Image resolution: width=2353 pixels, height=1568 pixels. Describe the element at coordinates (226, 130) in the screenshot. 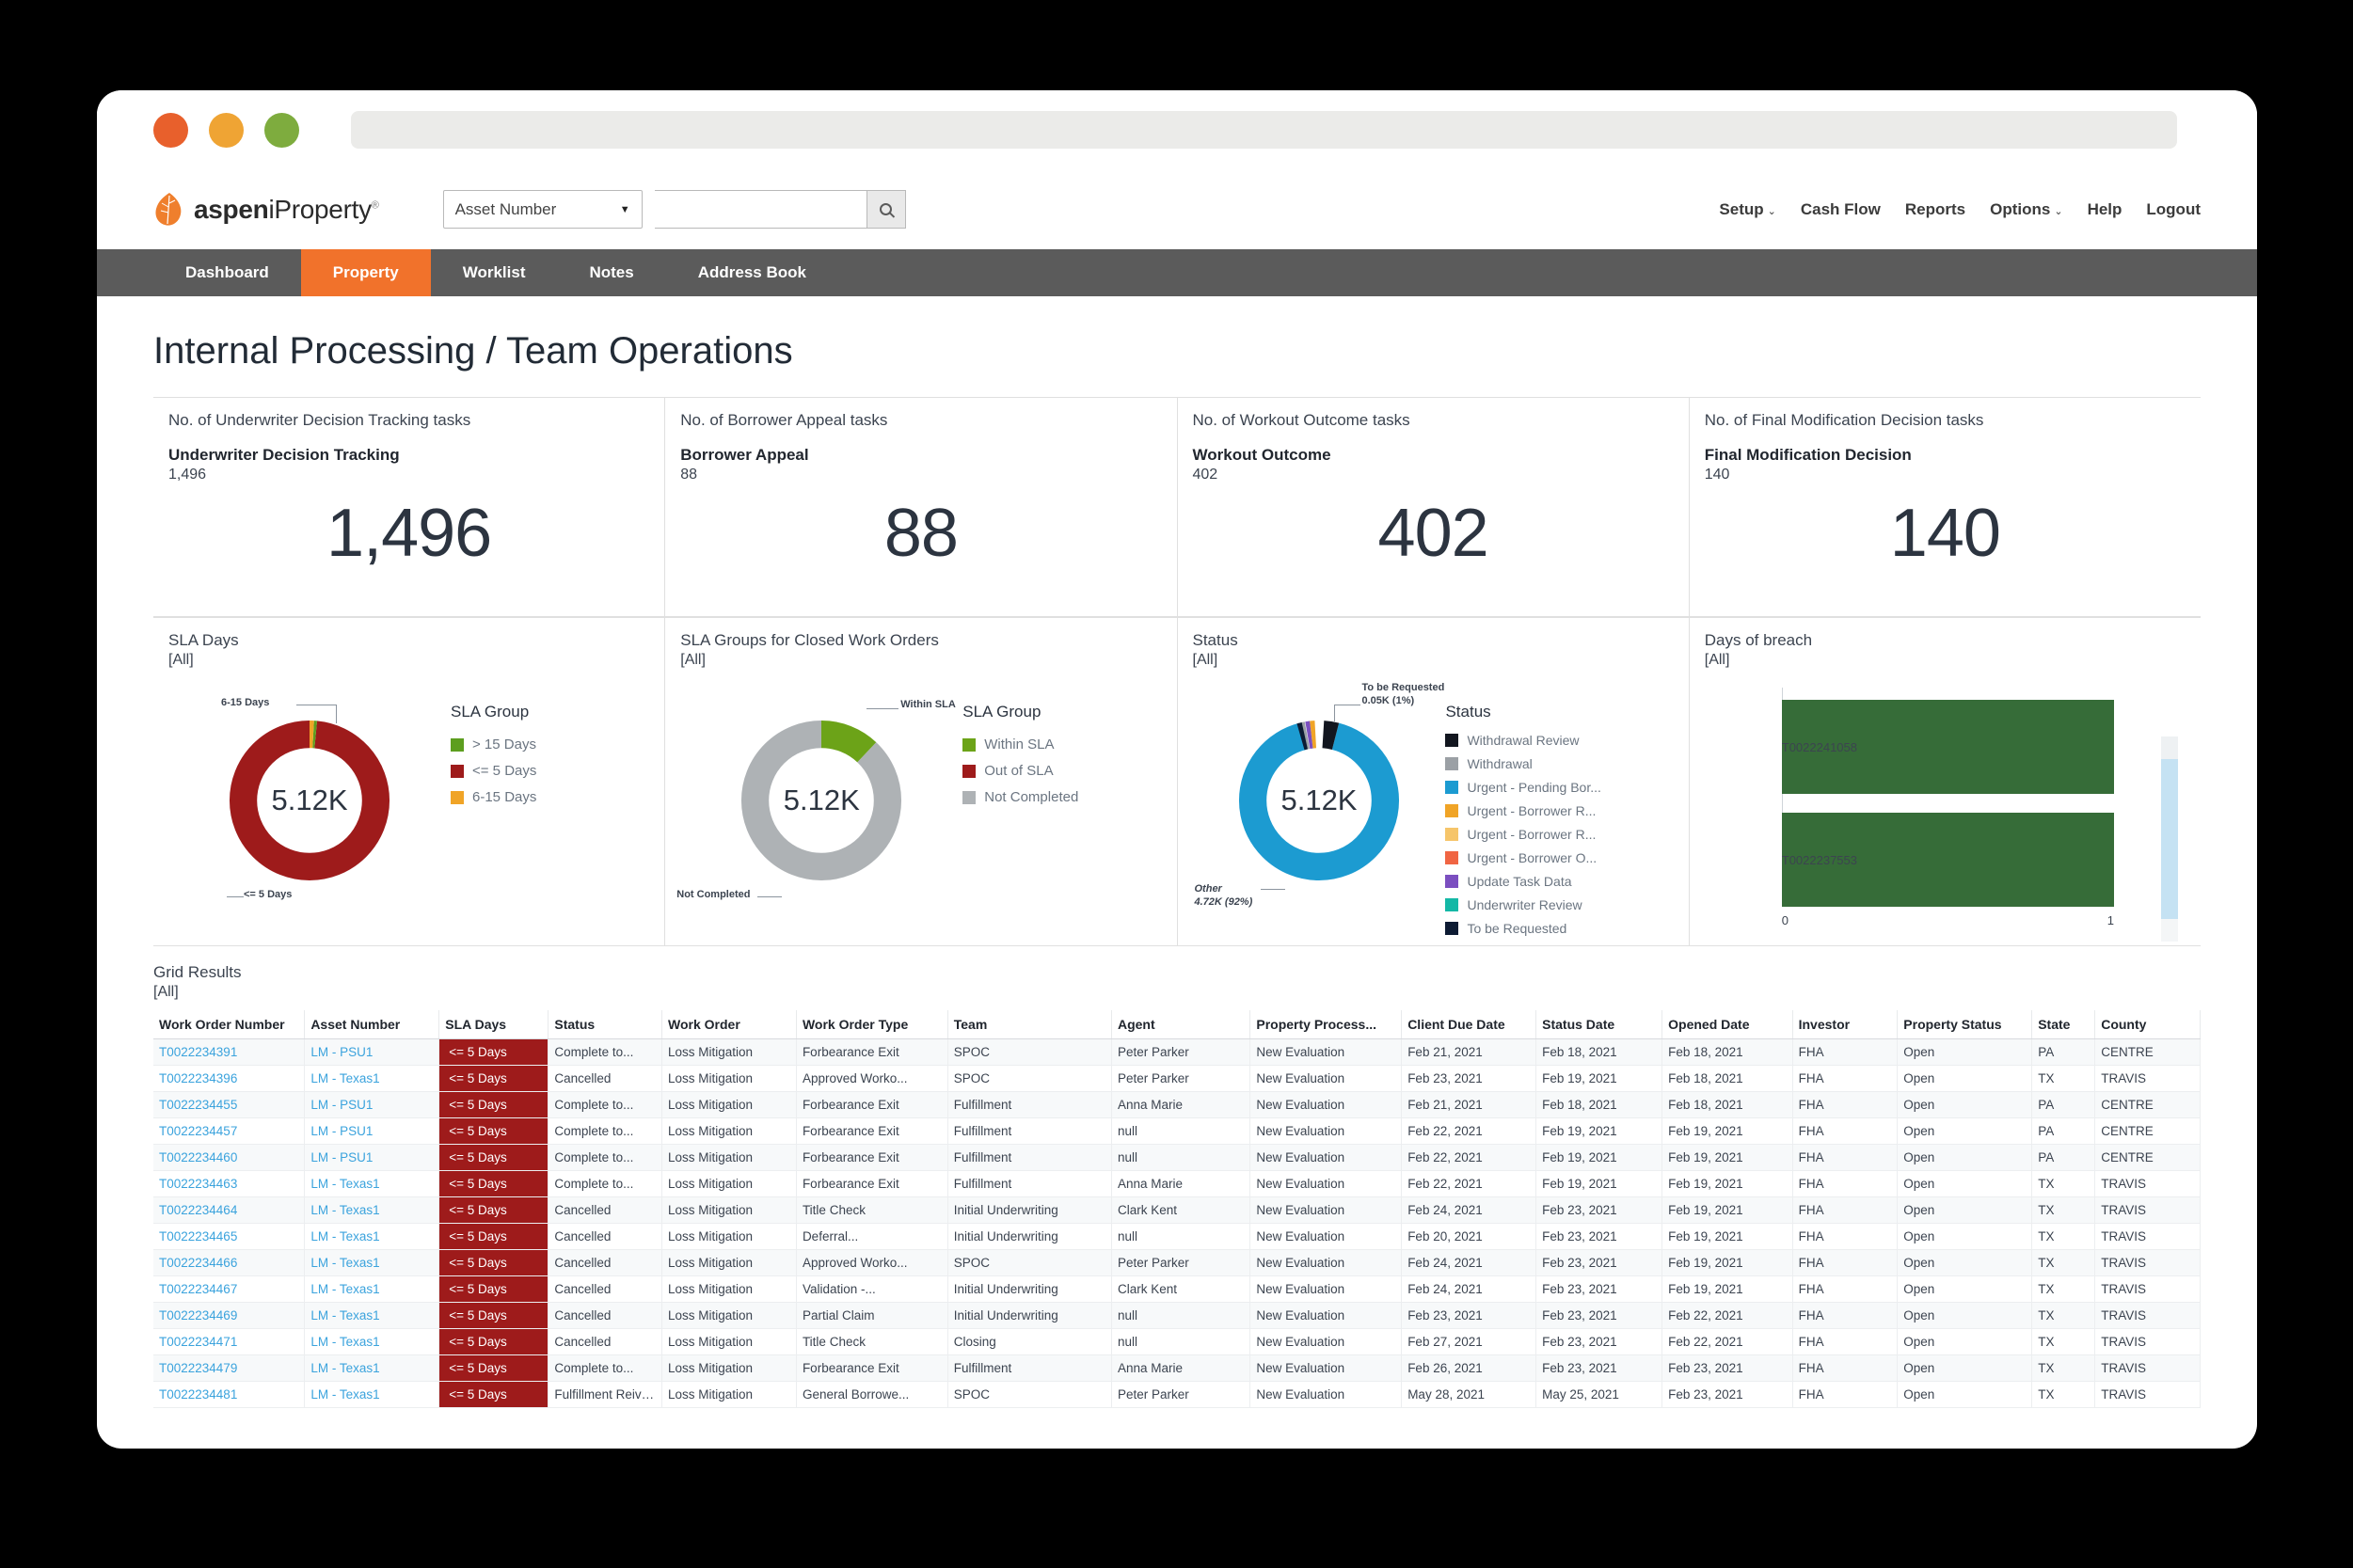

I see `minimize-window-icon` at that location.